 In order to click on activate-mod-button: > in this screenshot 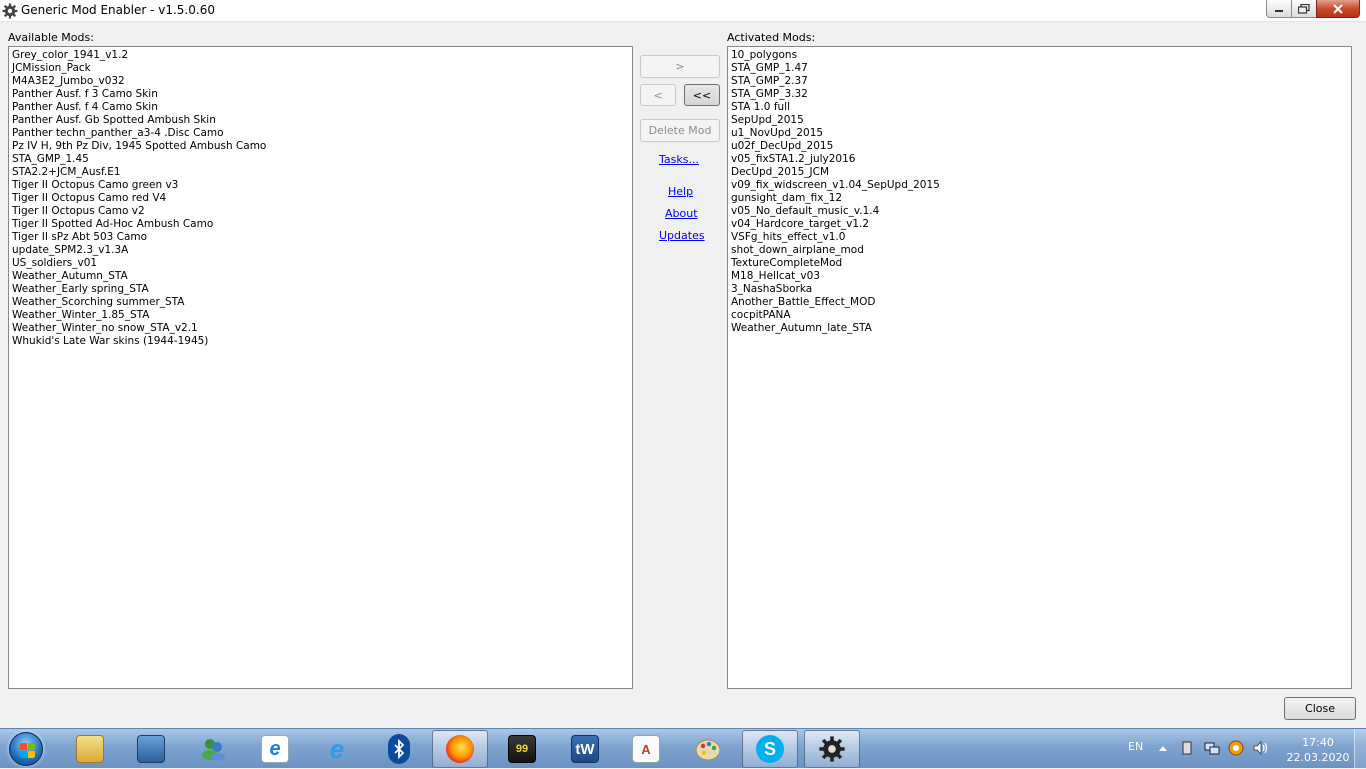, I will do `click(680, 66)`.